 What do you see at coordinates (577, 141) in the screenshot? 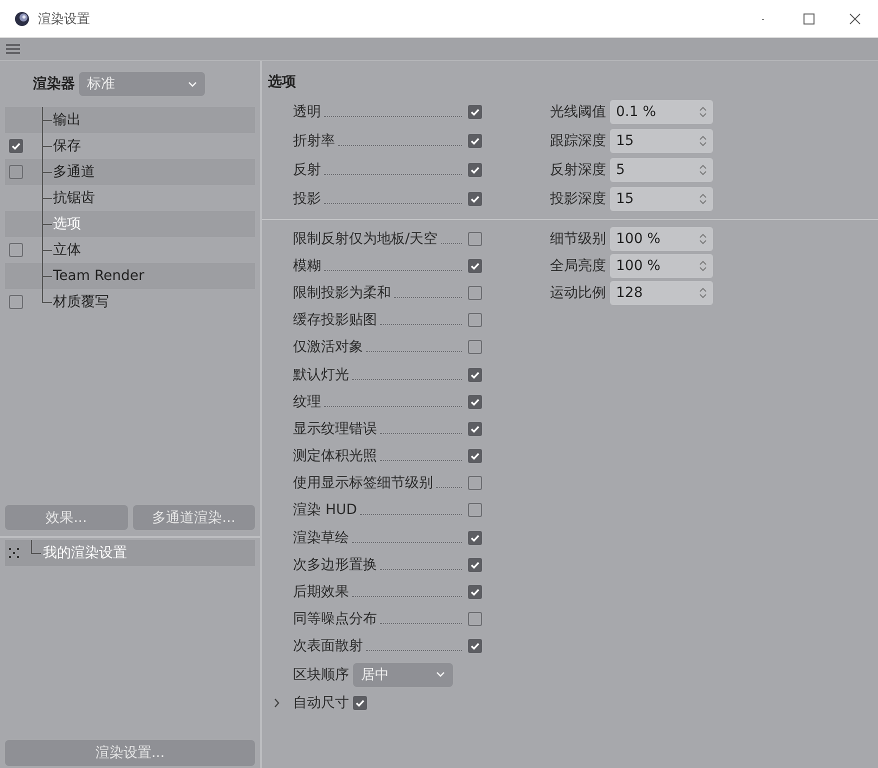
I see `field-label: 跟踪深度` at bounding box center [577, 141].